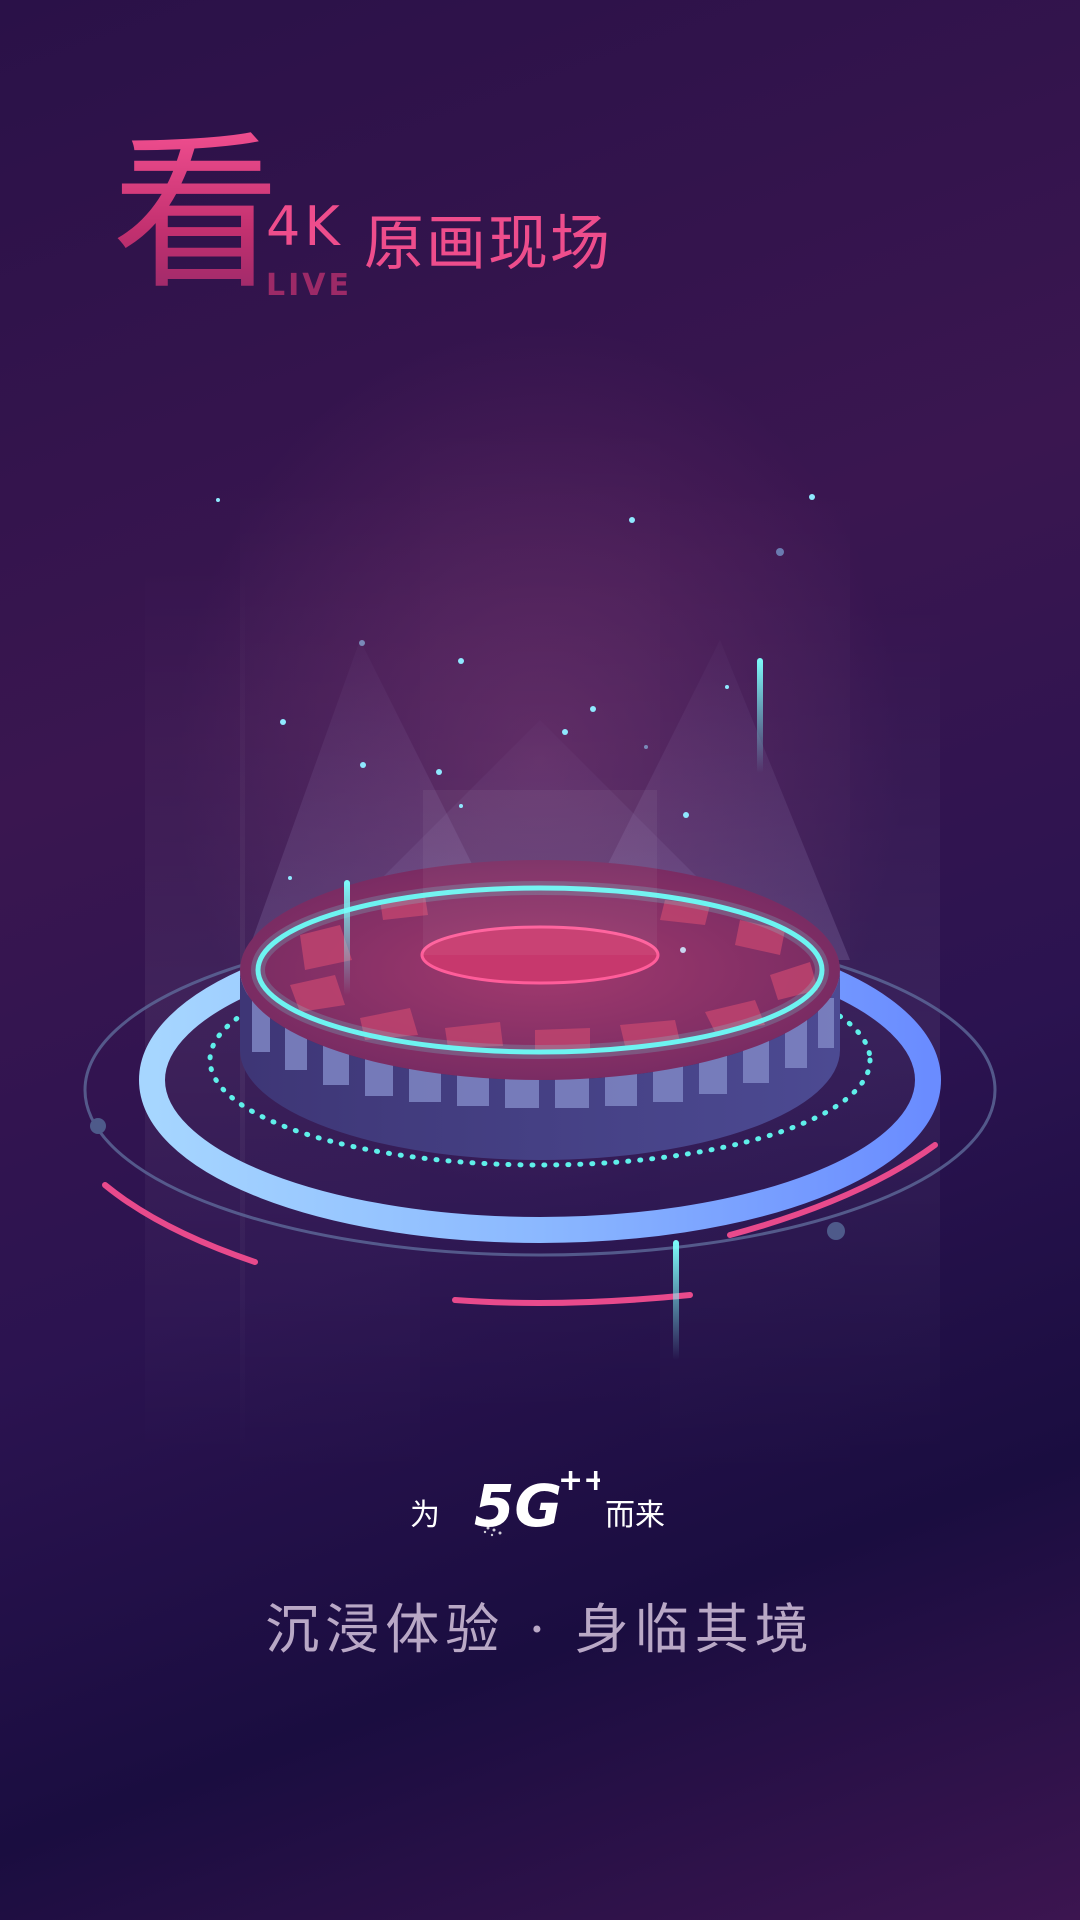  What do you see at coordinates (540, 1629) in the screenshot?
I see `tagline: 沉浸体验 · 身临其境` at bounding box center [540, 1629].